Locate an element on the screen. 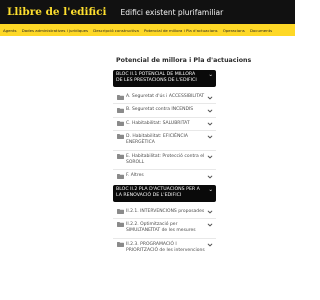 The width and height of the screenshot is (320, 300). app-subtitle: Edifici existent plurifamiliar is located at coordinates (172, 12).